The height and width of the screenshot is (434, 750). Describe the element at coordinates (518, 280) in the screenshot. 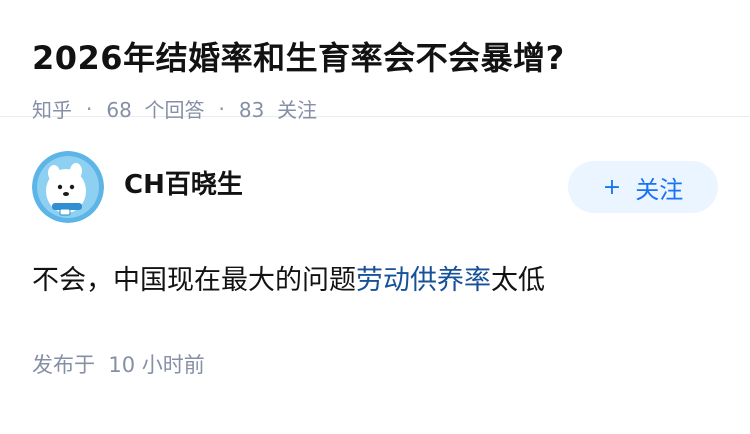

I see `content-text: 太低` at that location.